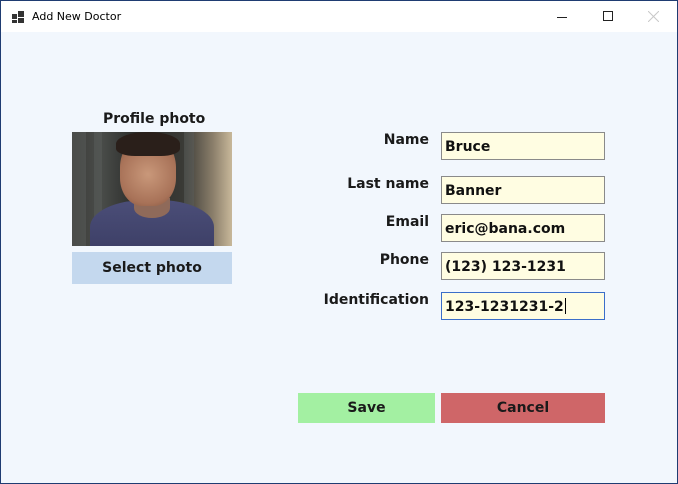 This screenshot has width=678, height=484. I want to click on identification-label: Identification, so click(376, 300).